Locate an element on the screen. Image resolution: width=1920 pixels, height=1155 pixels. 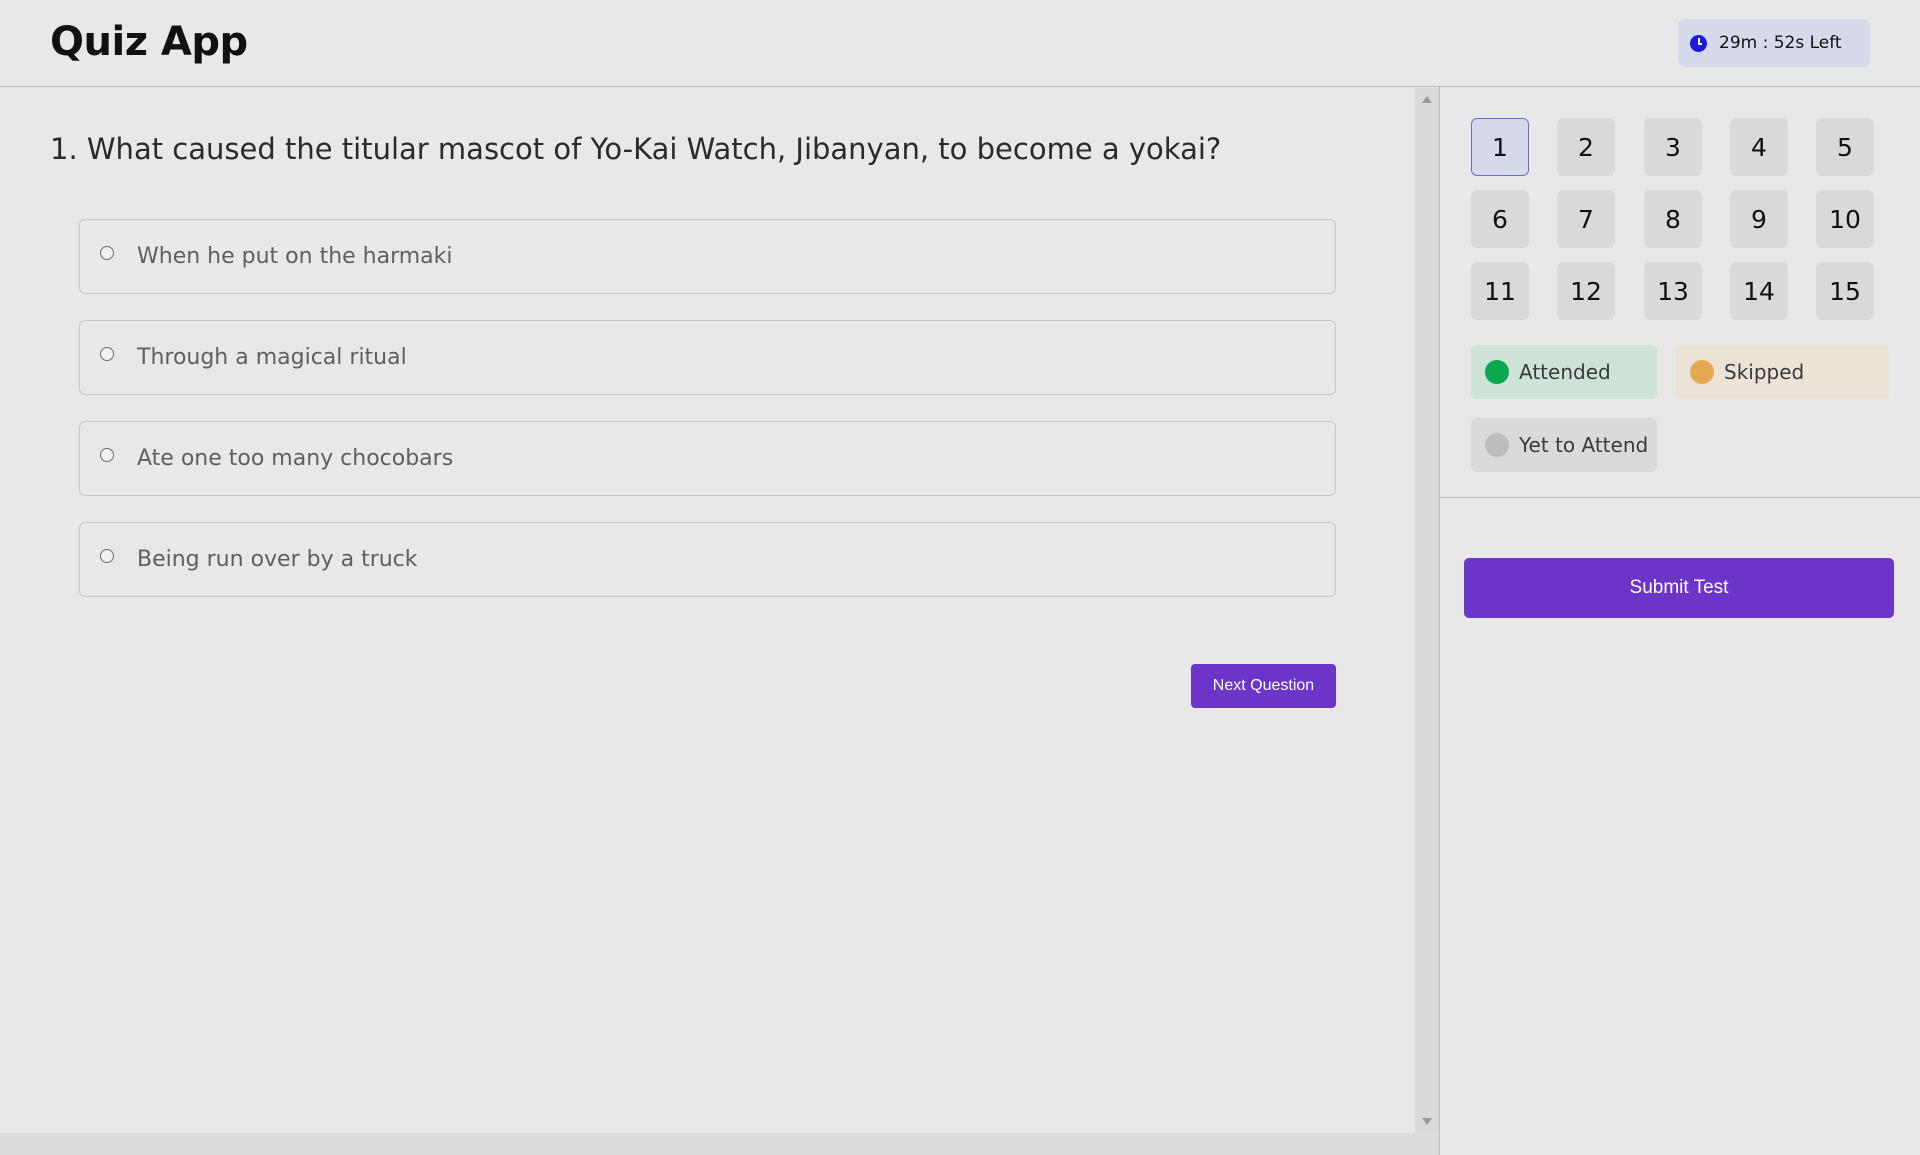
horizontal-scrollbar is located at coordinates (720, 1144).